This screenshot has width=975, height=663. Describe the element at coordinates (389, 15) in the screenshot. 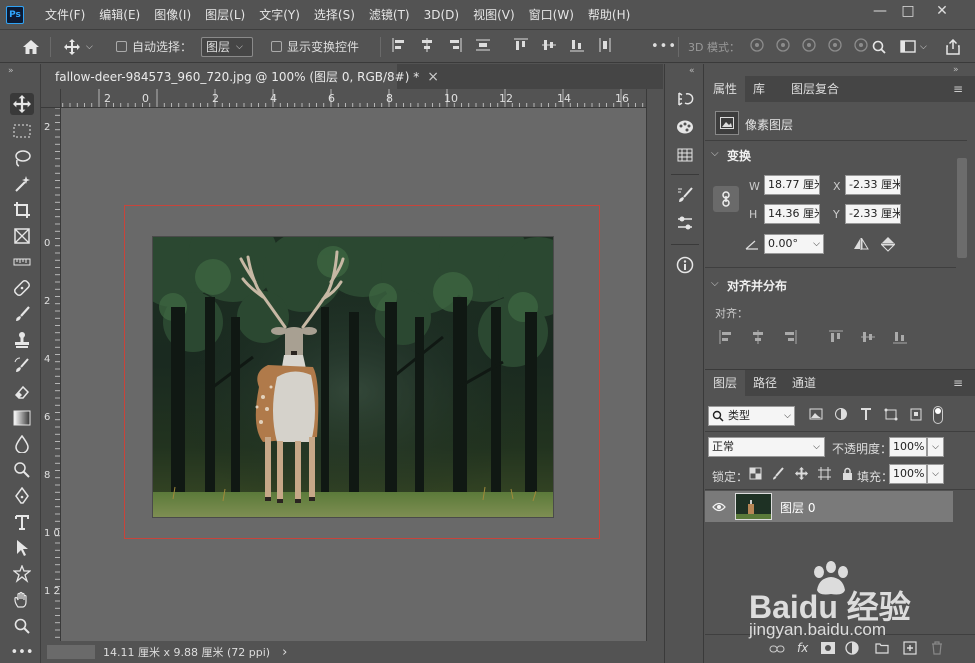

I see `menu-item-6: 滤镜(T)` at that location.